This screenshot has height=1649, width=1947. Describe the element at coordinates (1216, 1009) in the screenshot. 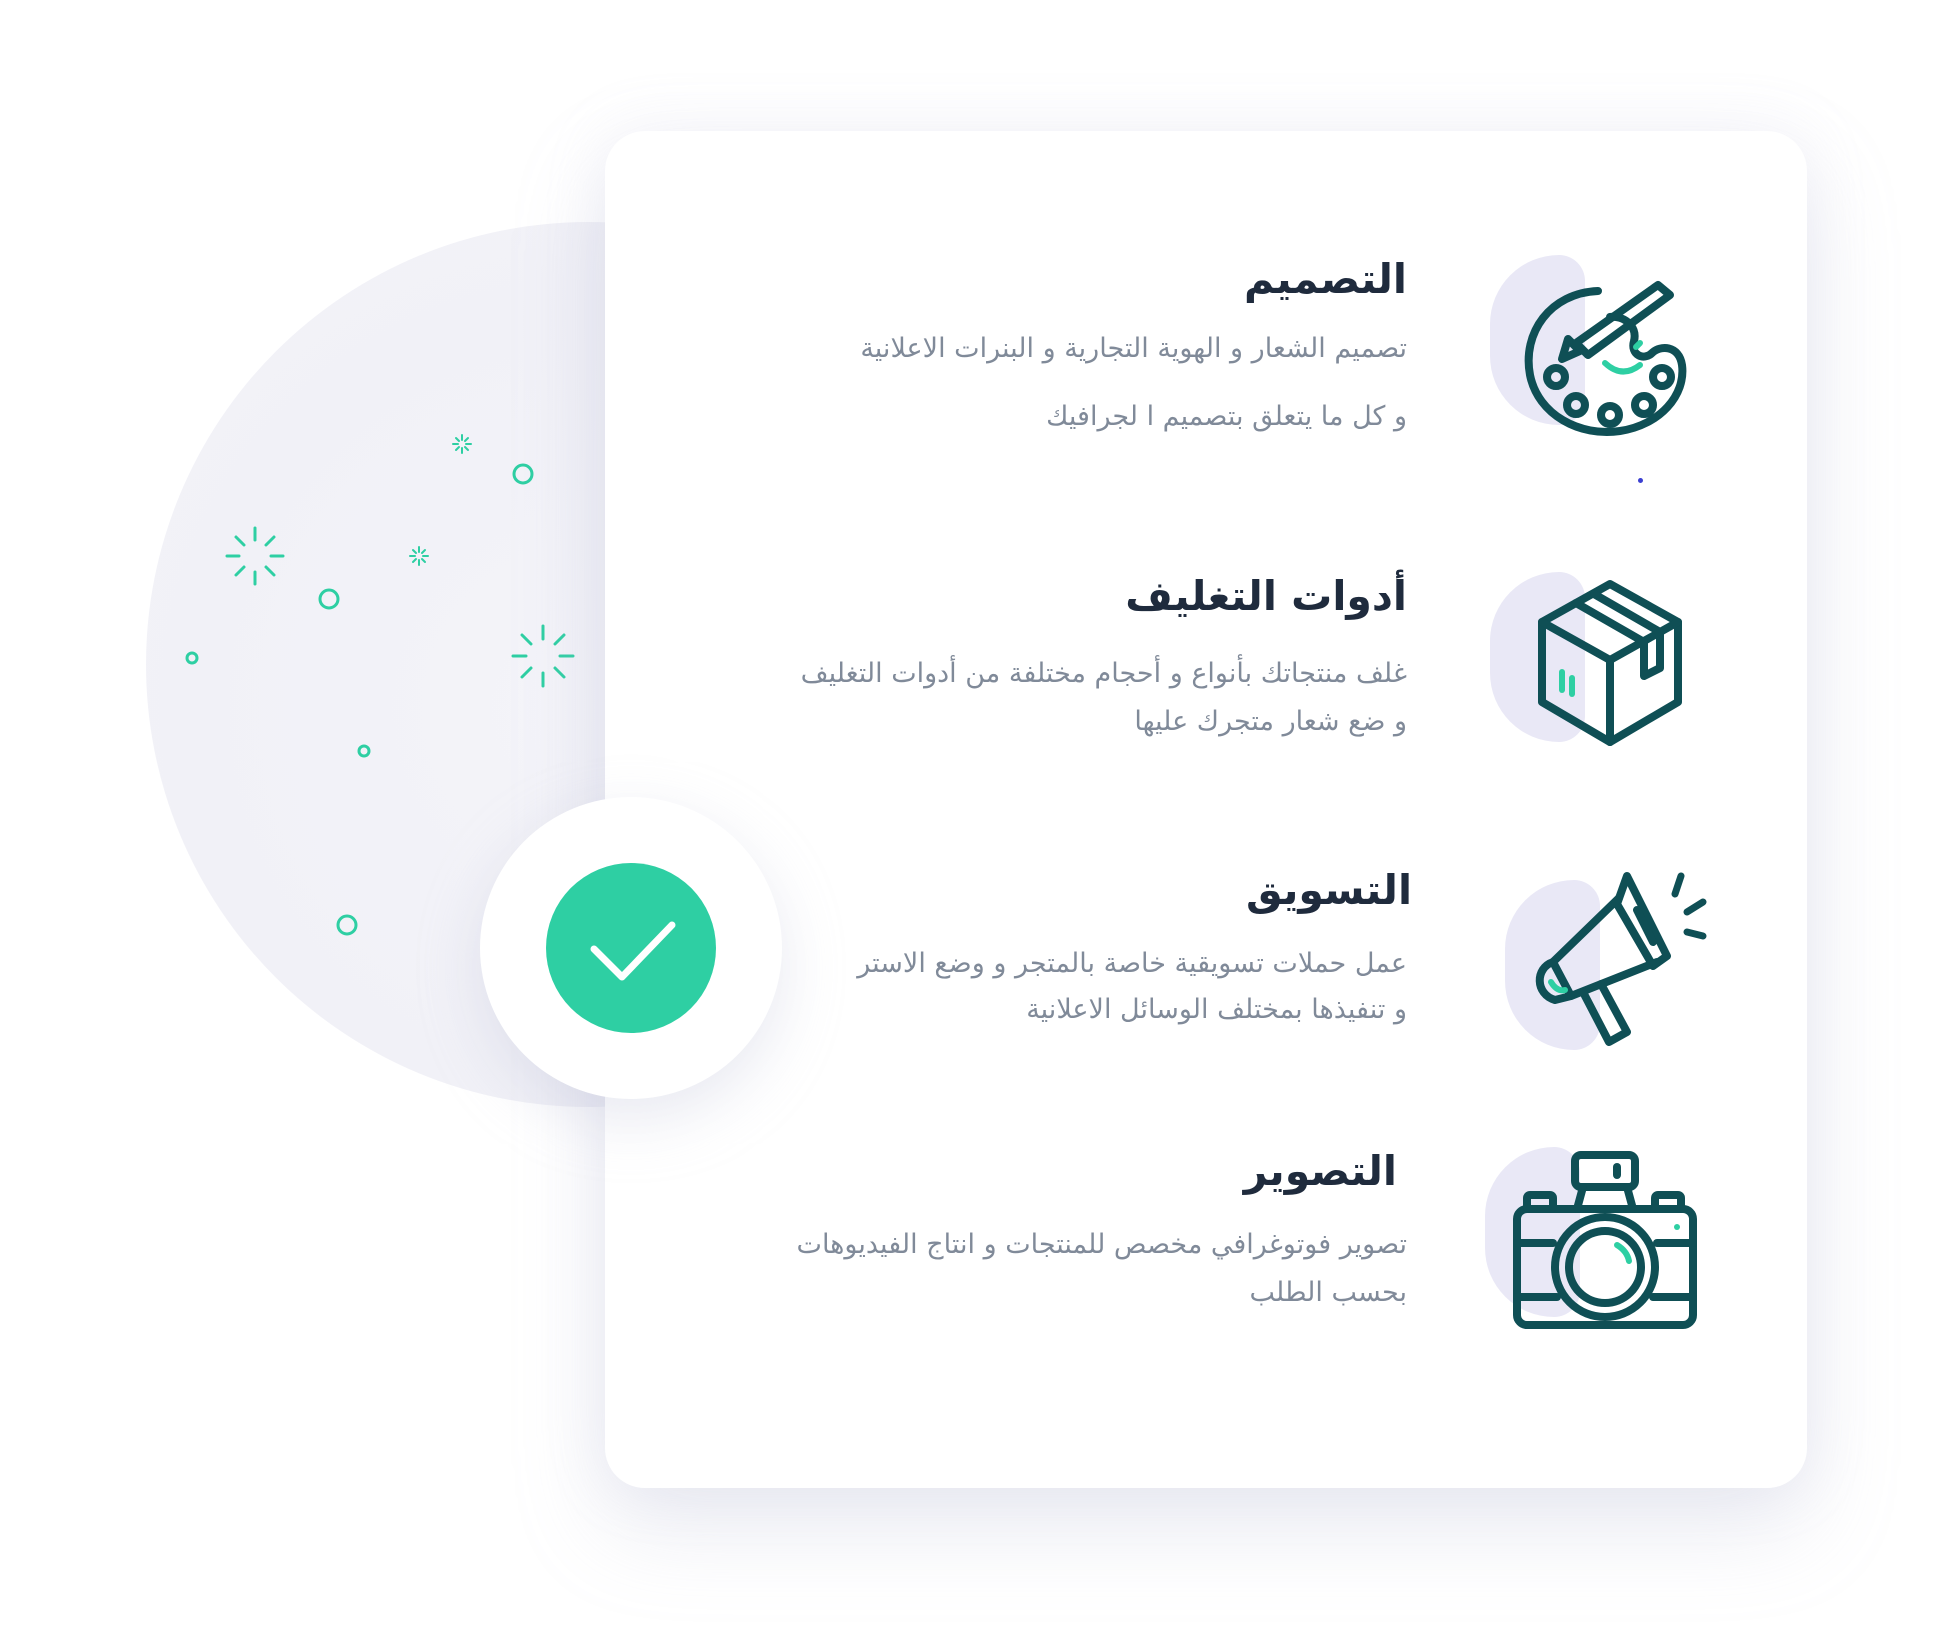

I see `service-description-line-2: و تنفيذها بمختلف الوسائل الاعلانية` at that location.